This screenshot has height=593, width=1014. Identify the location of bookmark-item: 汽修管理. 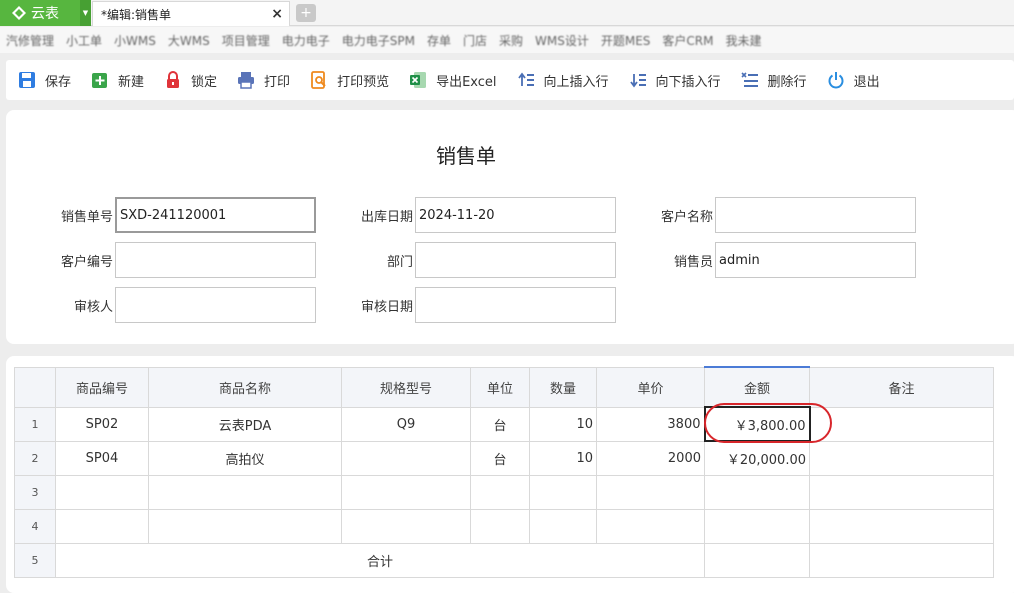
(30, 40).